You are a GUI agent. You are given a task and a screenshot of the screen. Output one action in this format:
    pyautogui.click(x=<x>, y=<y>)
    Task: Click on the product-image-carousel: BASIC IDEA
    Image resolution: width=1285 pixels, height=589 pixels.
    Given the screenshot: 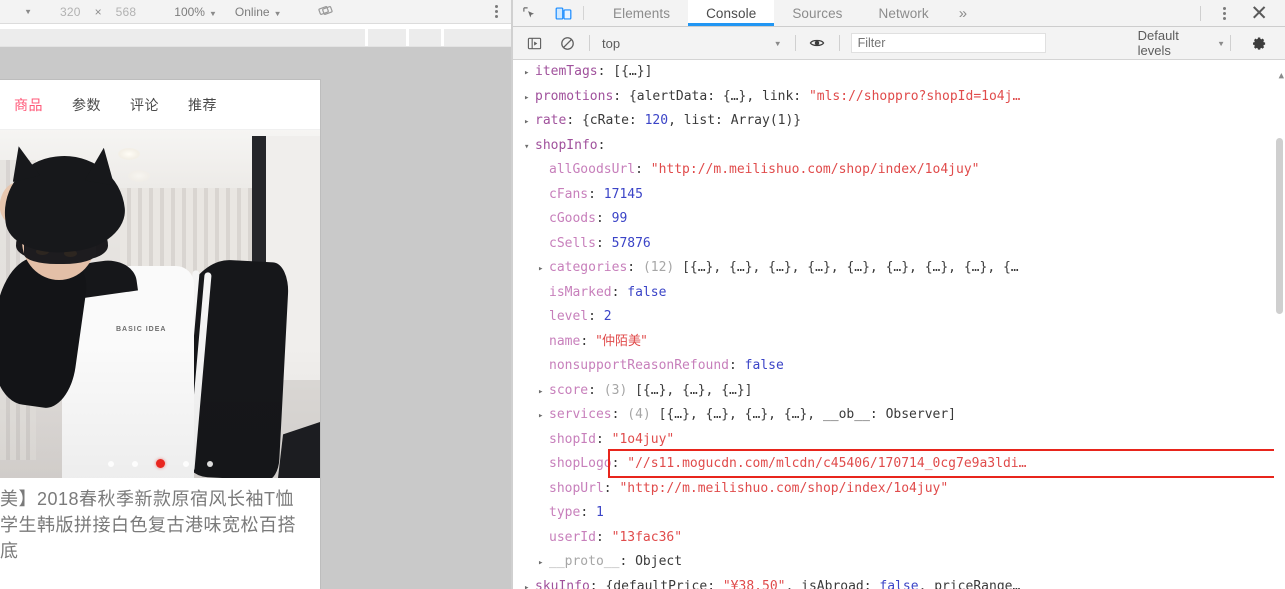 What is the action you would take?
    pyautogui.click(x=160, y=304)
    